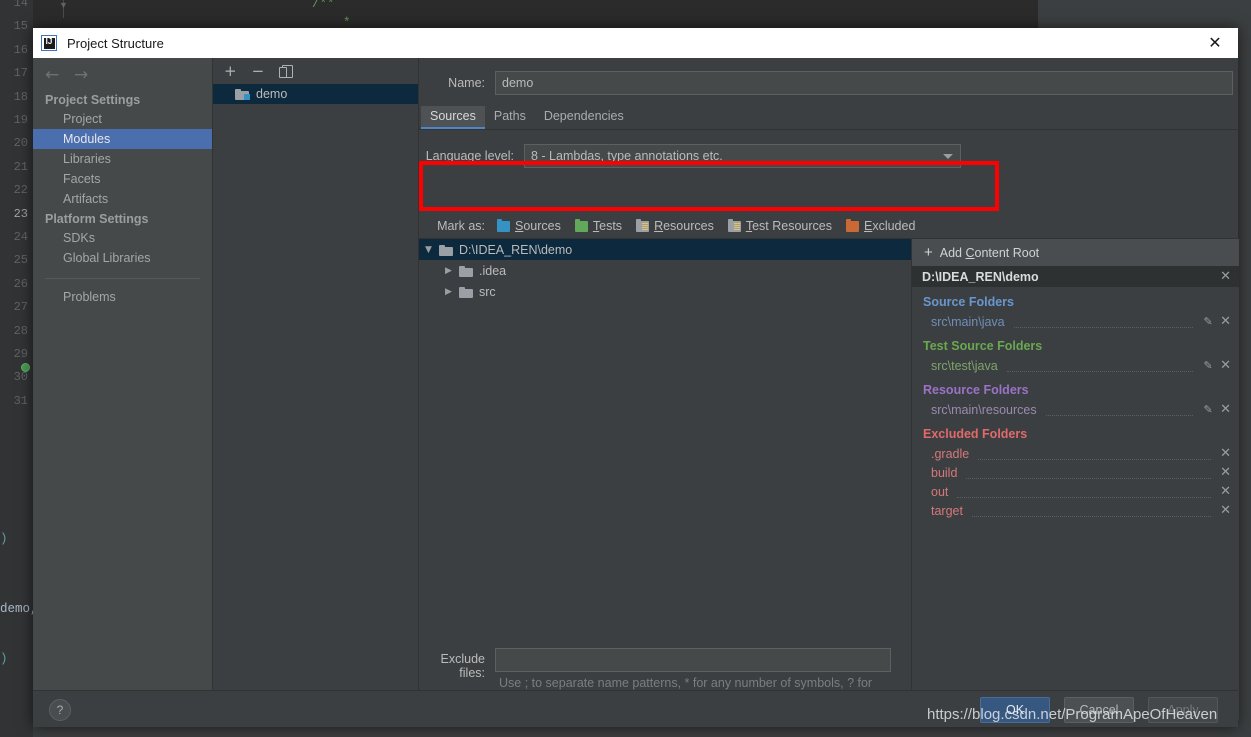 This screenshot has width=1251, height=737. What do you see at coordinates (1015, 710) in the screenshot?
I see `ok-button: OK` at bounding box center [1015, 710].